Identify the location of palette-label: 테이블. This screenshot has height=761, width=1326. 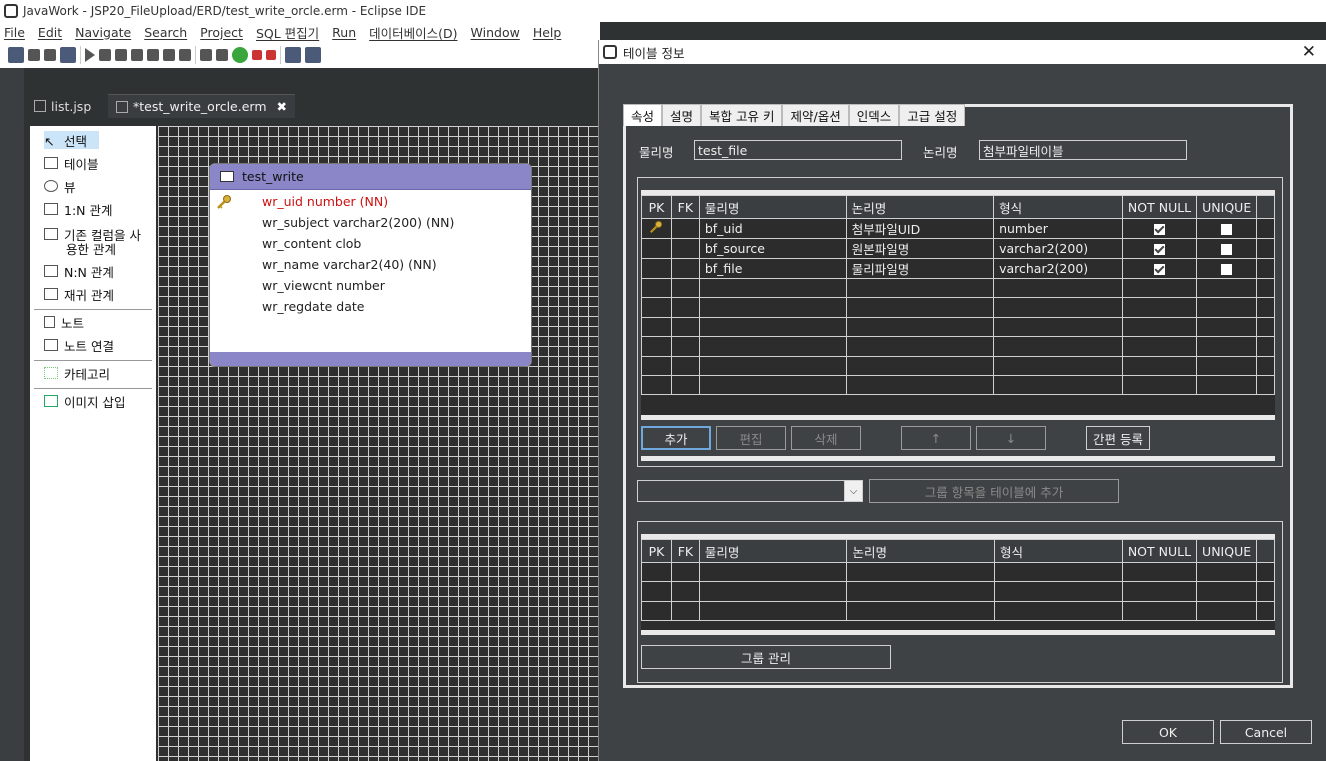
(81, 164).